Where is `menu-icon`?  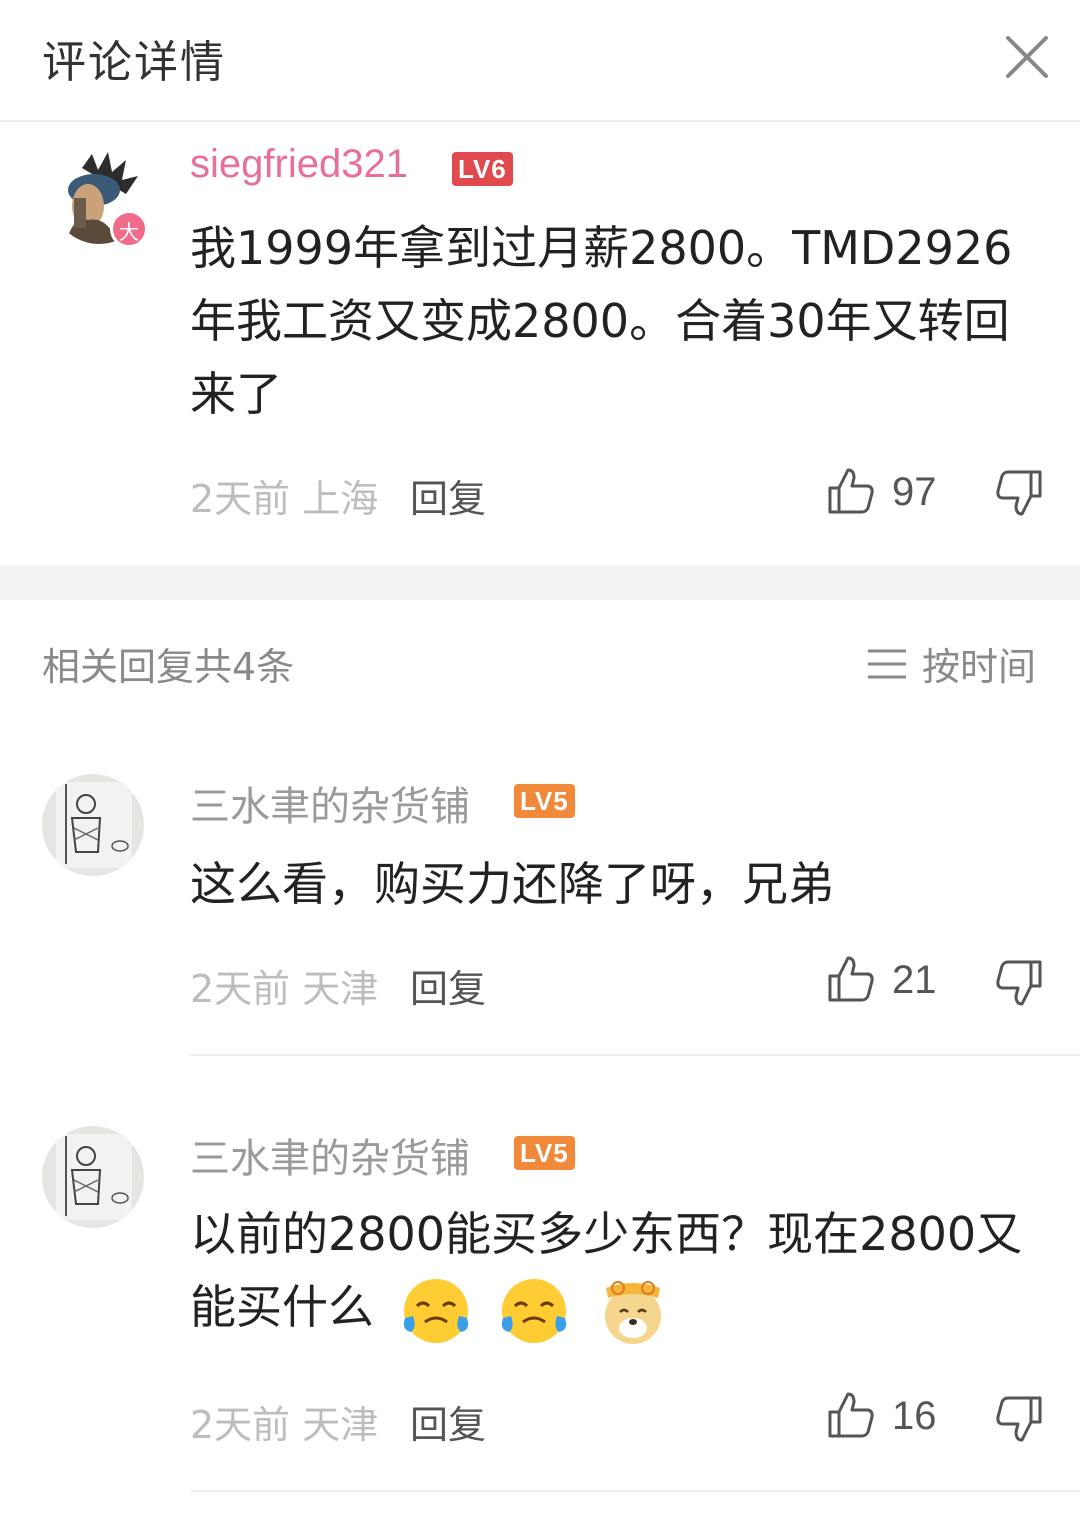
menu-icon is located at coordinates (886, 663).